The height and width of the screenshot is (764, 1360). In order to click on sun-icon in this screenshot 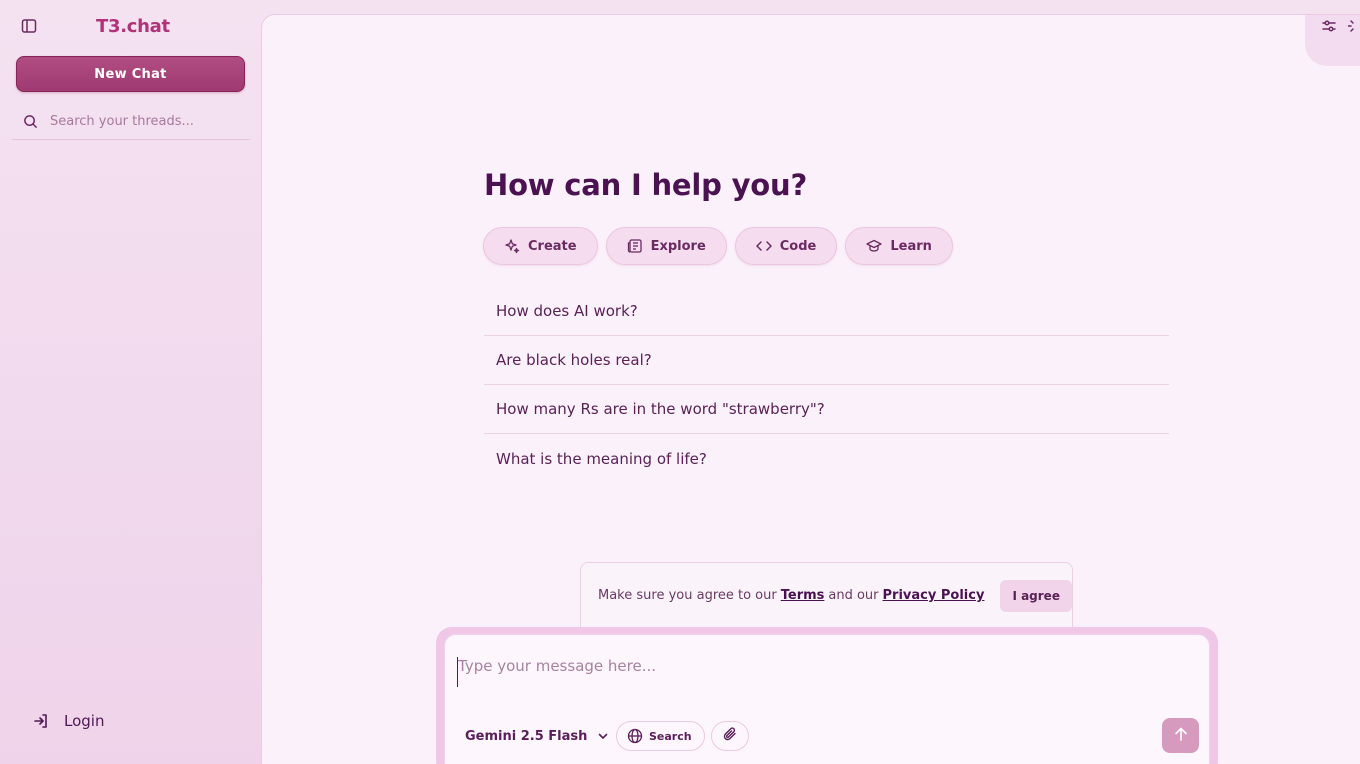, I will do `click(1353, 28)`.